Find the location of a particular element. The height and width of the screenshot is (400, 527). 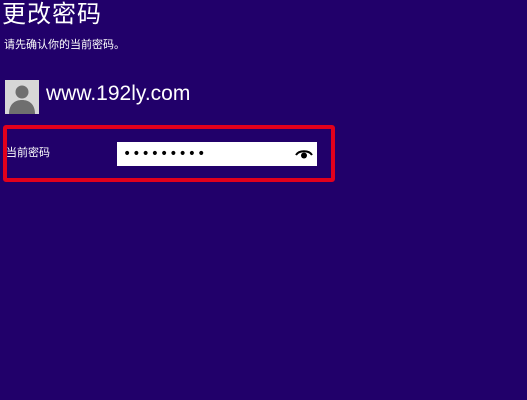

eye-icon is located at coordinates (304, 154).